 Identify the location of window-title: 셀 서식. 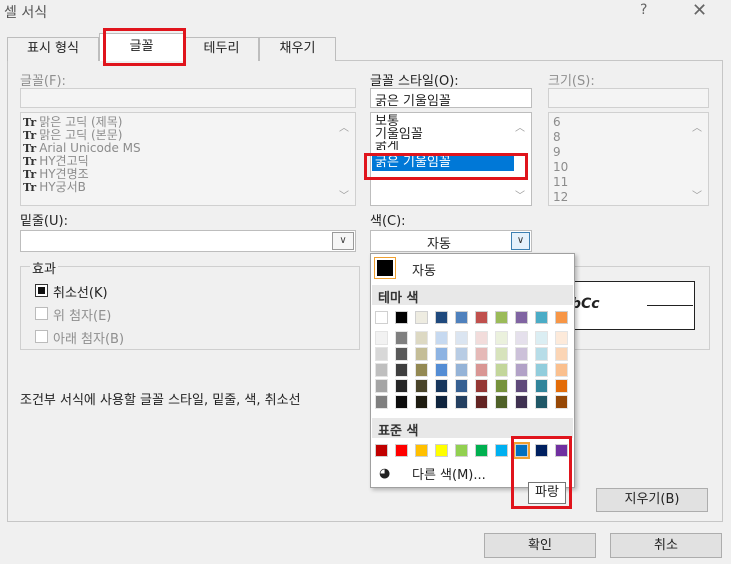
(26, 13).